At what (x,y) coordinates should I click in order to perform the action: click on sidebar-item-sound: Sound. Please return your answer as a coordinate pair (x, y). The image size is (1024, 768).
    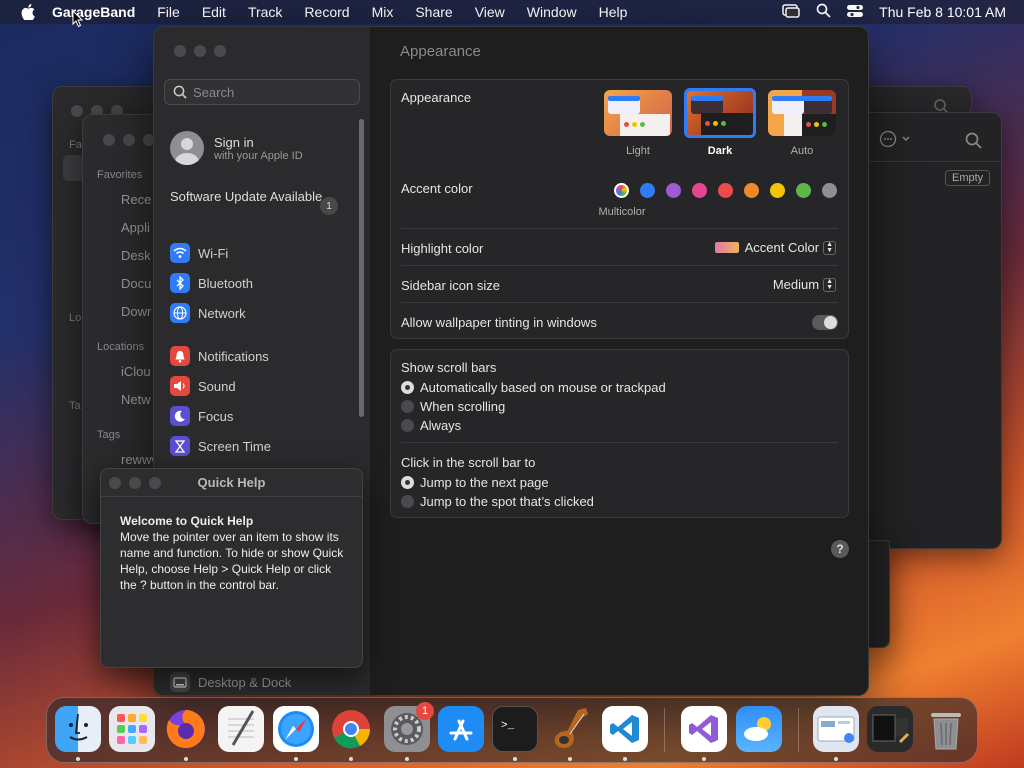
    Looking at the image, I should click on (203, 386).